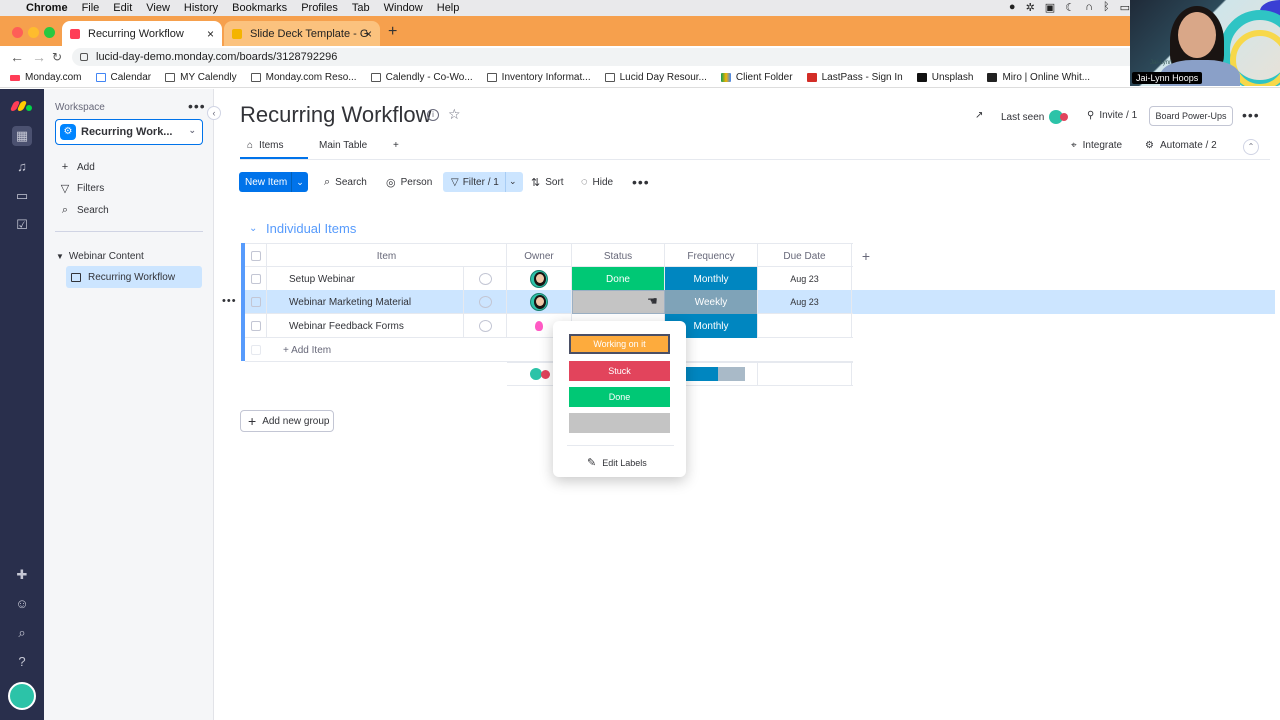 The width and height of the screenshot is (1280, 720). Describe the element at coordinates (201, 8) in the screenshot. I see `menu-history: History` at that location.